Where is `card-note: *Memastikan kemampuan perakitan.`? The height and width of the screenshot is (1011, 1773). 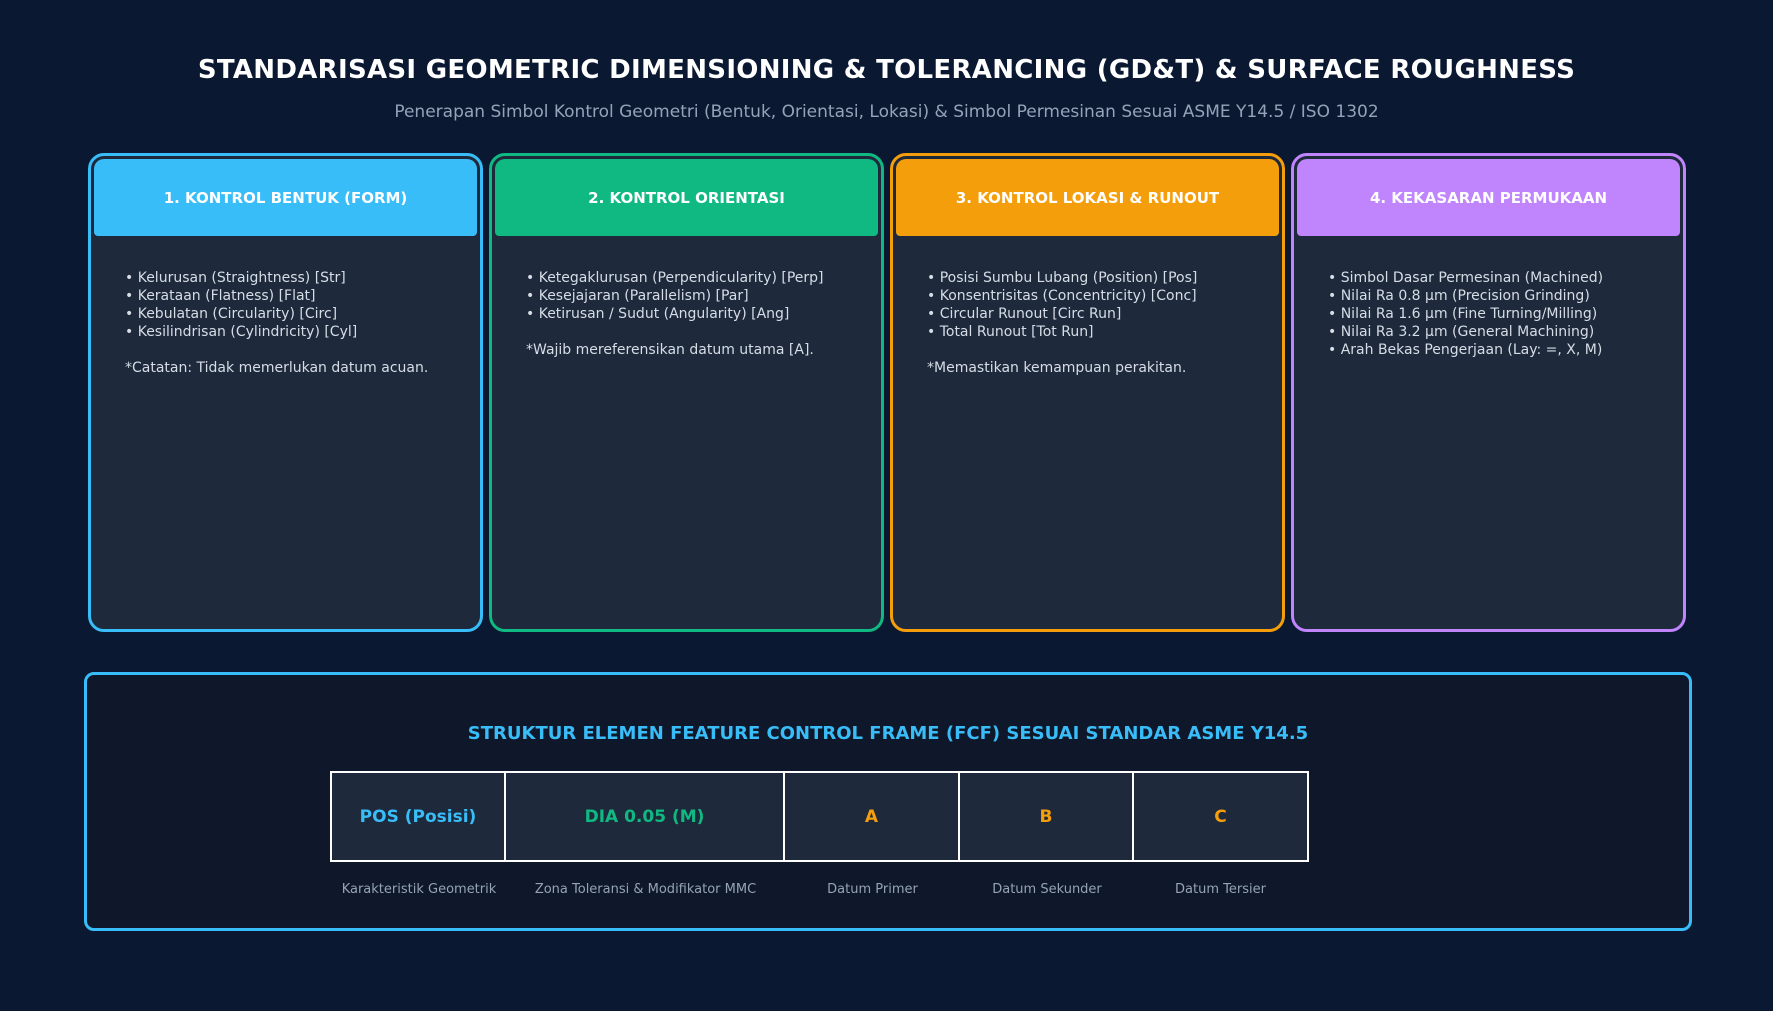 card-note: *Memastikan kemampuan perakitan. is located at coordinates (1057, 368).